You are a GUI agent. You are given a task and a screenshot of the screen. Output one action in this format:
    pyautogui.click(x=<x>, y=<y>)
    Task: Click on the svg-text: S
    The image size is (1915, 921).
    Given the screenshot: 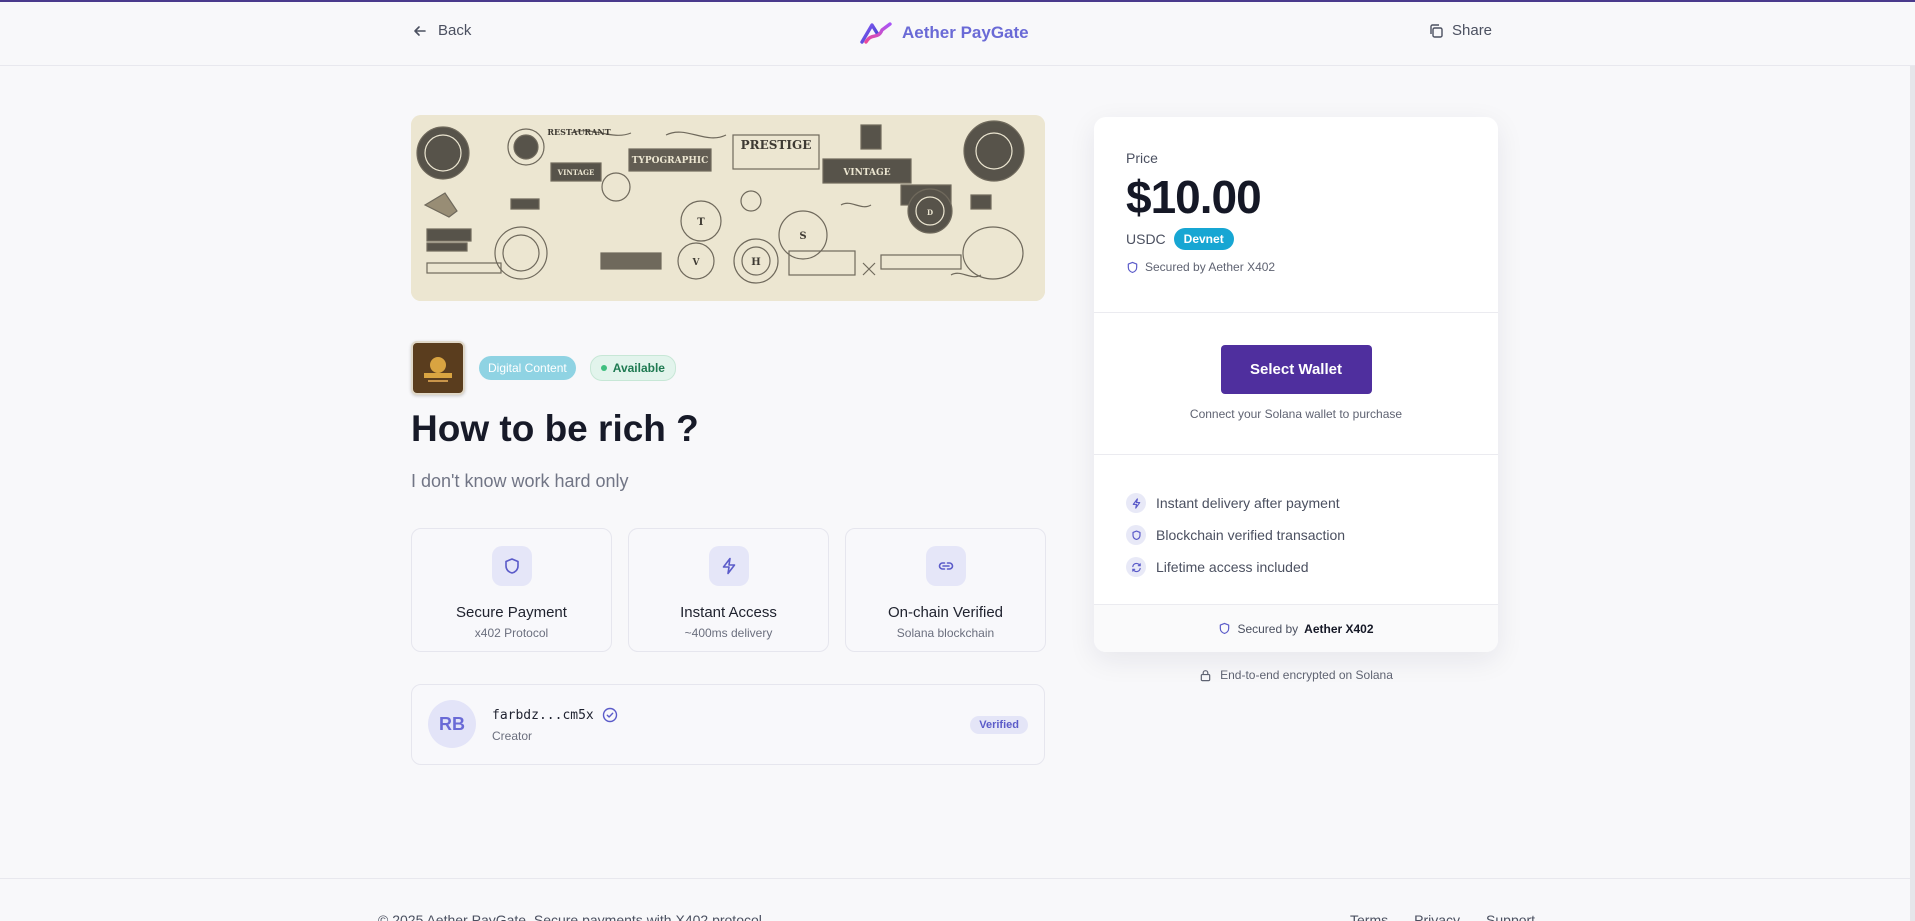 What is the action you would take?
    pyautogui.click(x=802, y=236)
    